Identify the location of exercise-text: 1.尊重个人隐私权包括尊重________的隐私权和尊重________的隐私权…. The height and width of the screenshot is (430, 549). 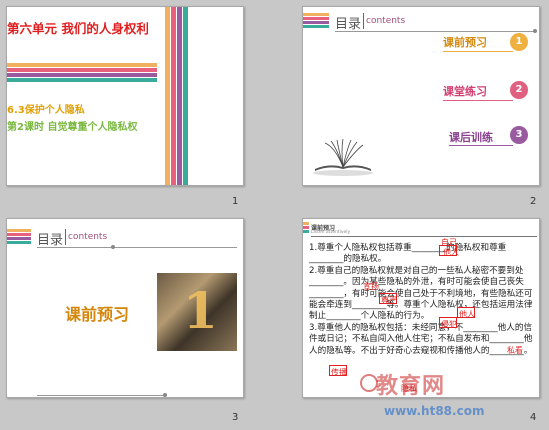
(423, 300).